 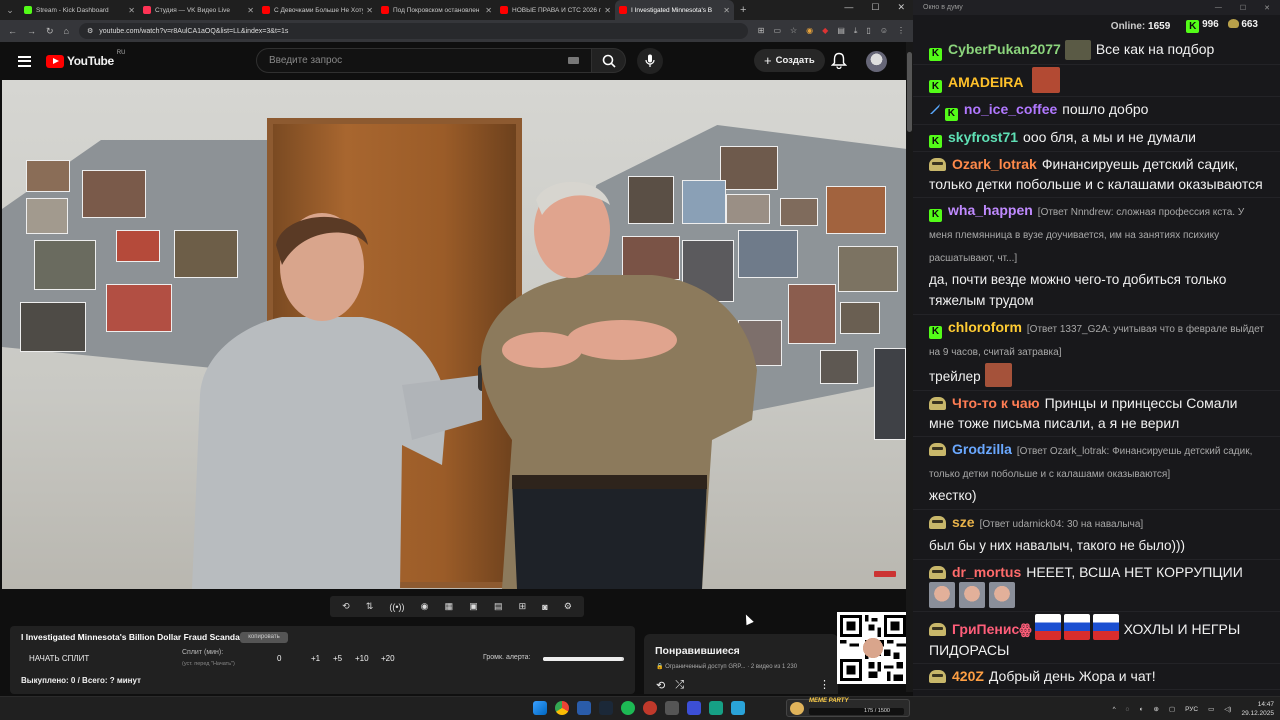 What do you see at coordinates (793, 31) in the screenshot?
I see `bookmark-star-icon: ☆` at bounding box center [793, 31].